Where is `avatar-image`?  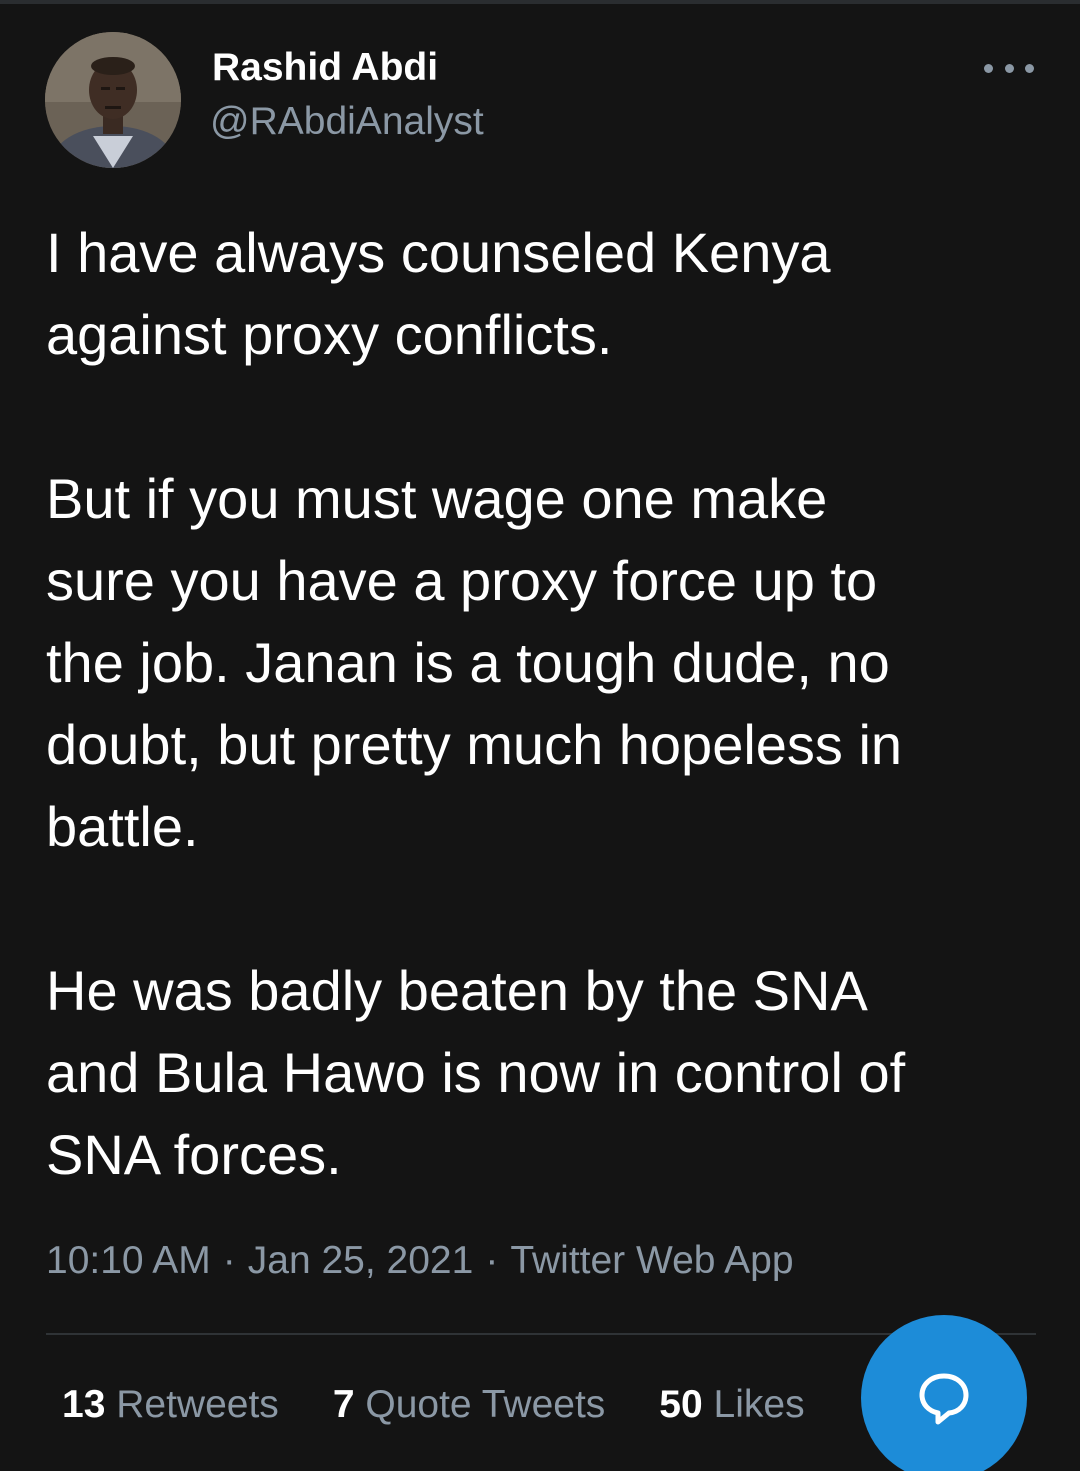 avatar-image is located at coordinates (113, 100).